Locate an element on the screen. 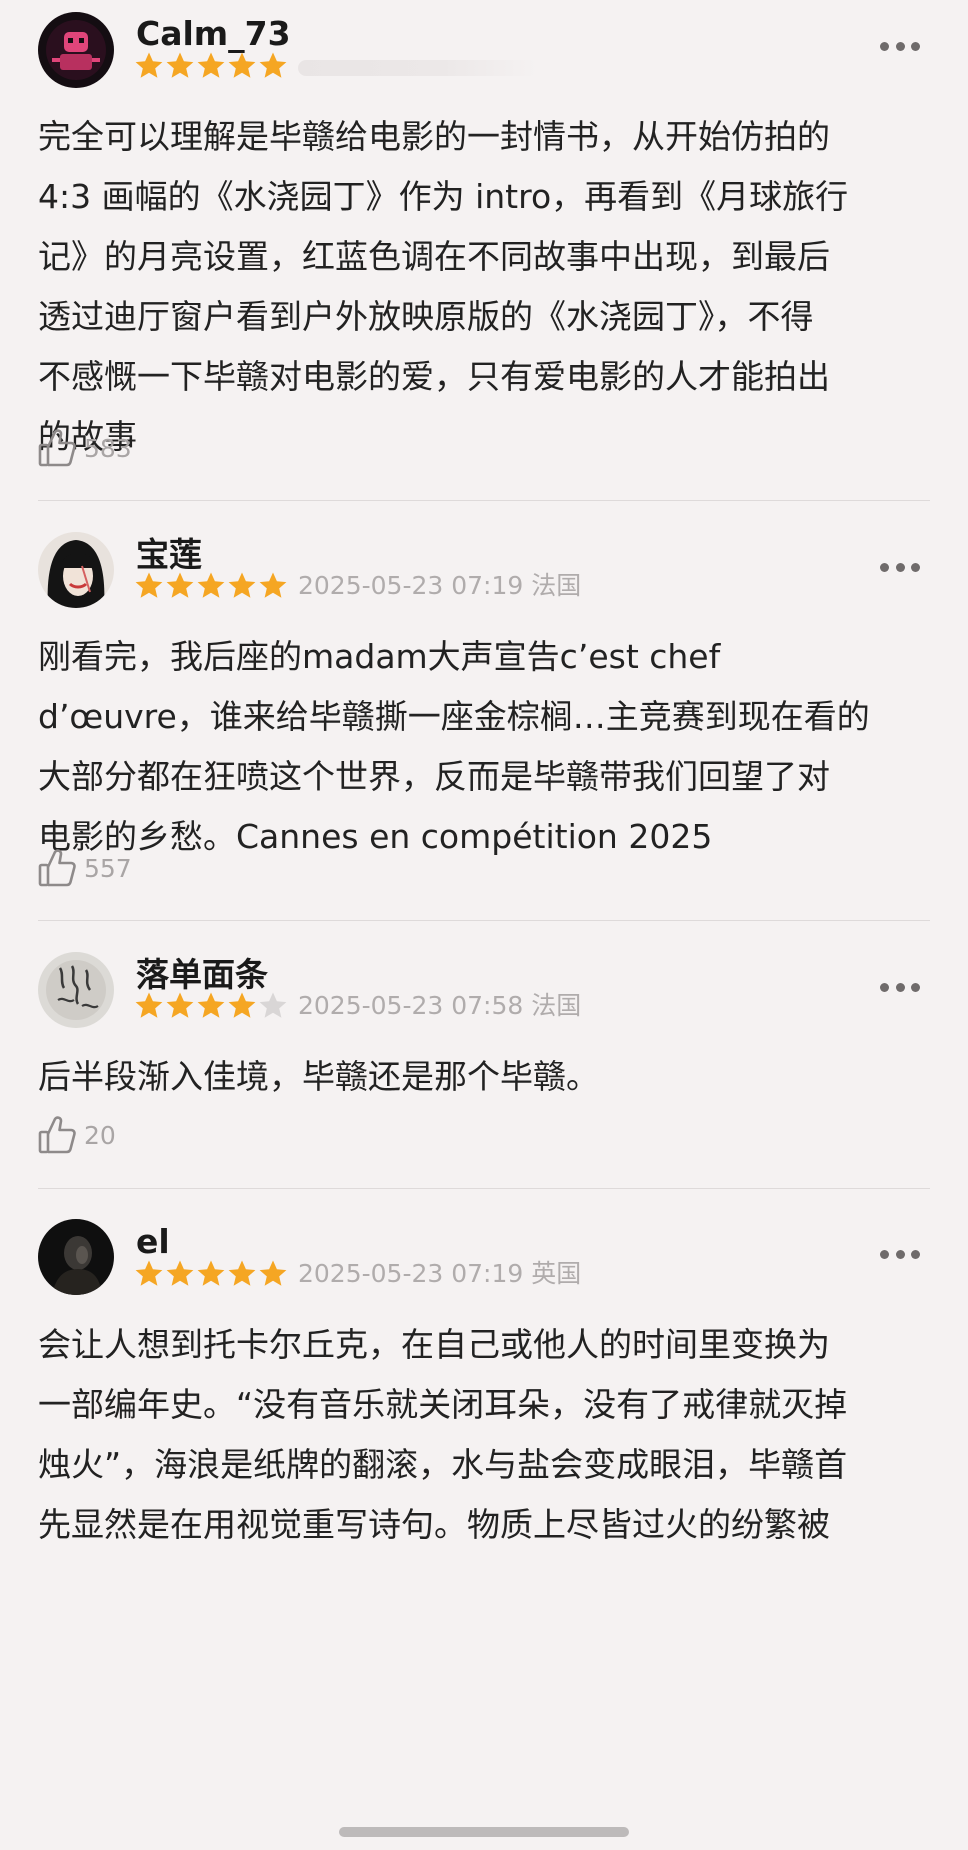  home-indicator is located at coordinates (484, 1832).